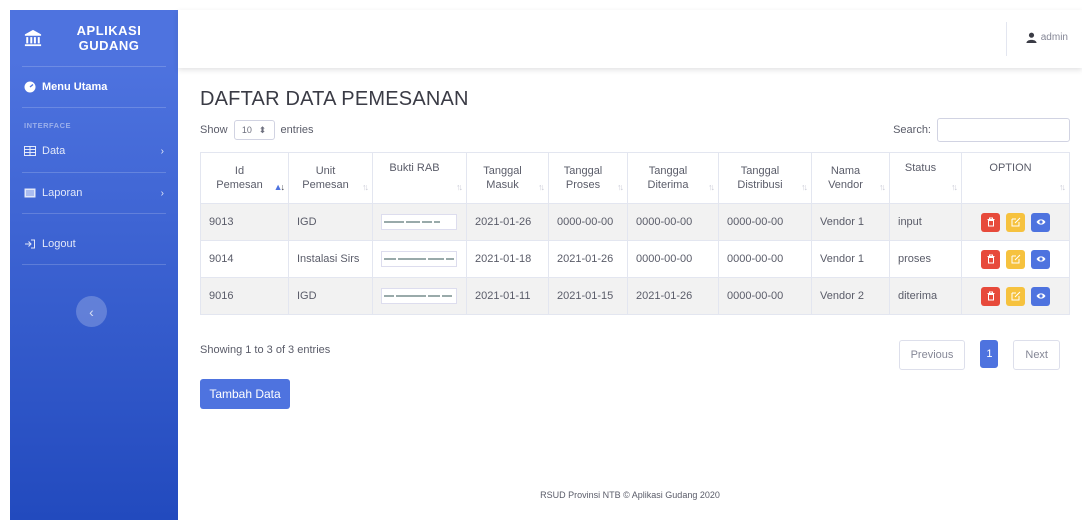  What do you see at coordinates (932, 355) in the screenshot?
I see `pagination-previous: Previous` at bounding box center [932, 355].